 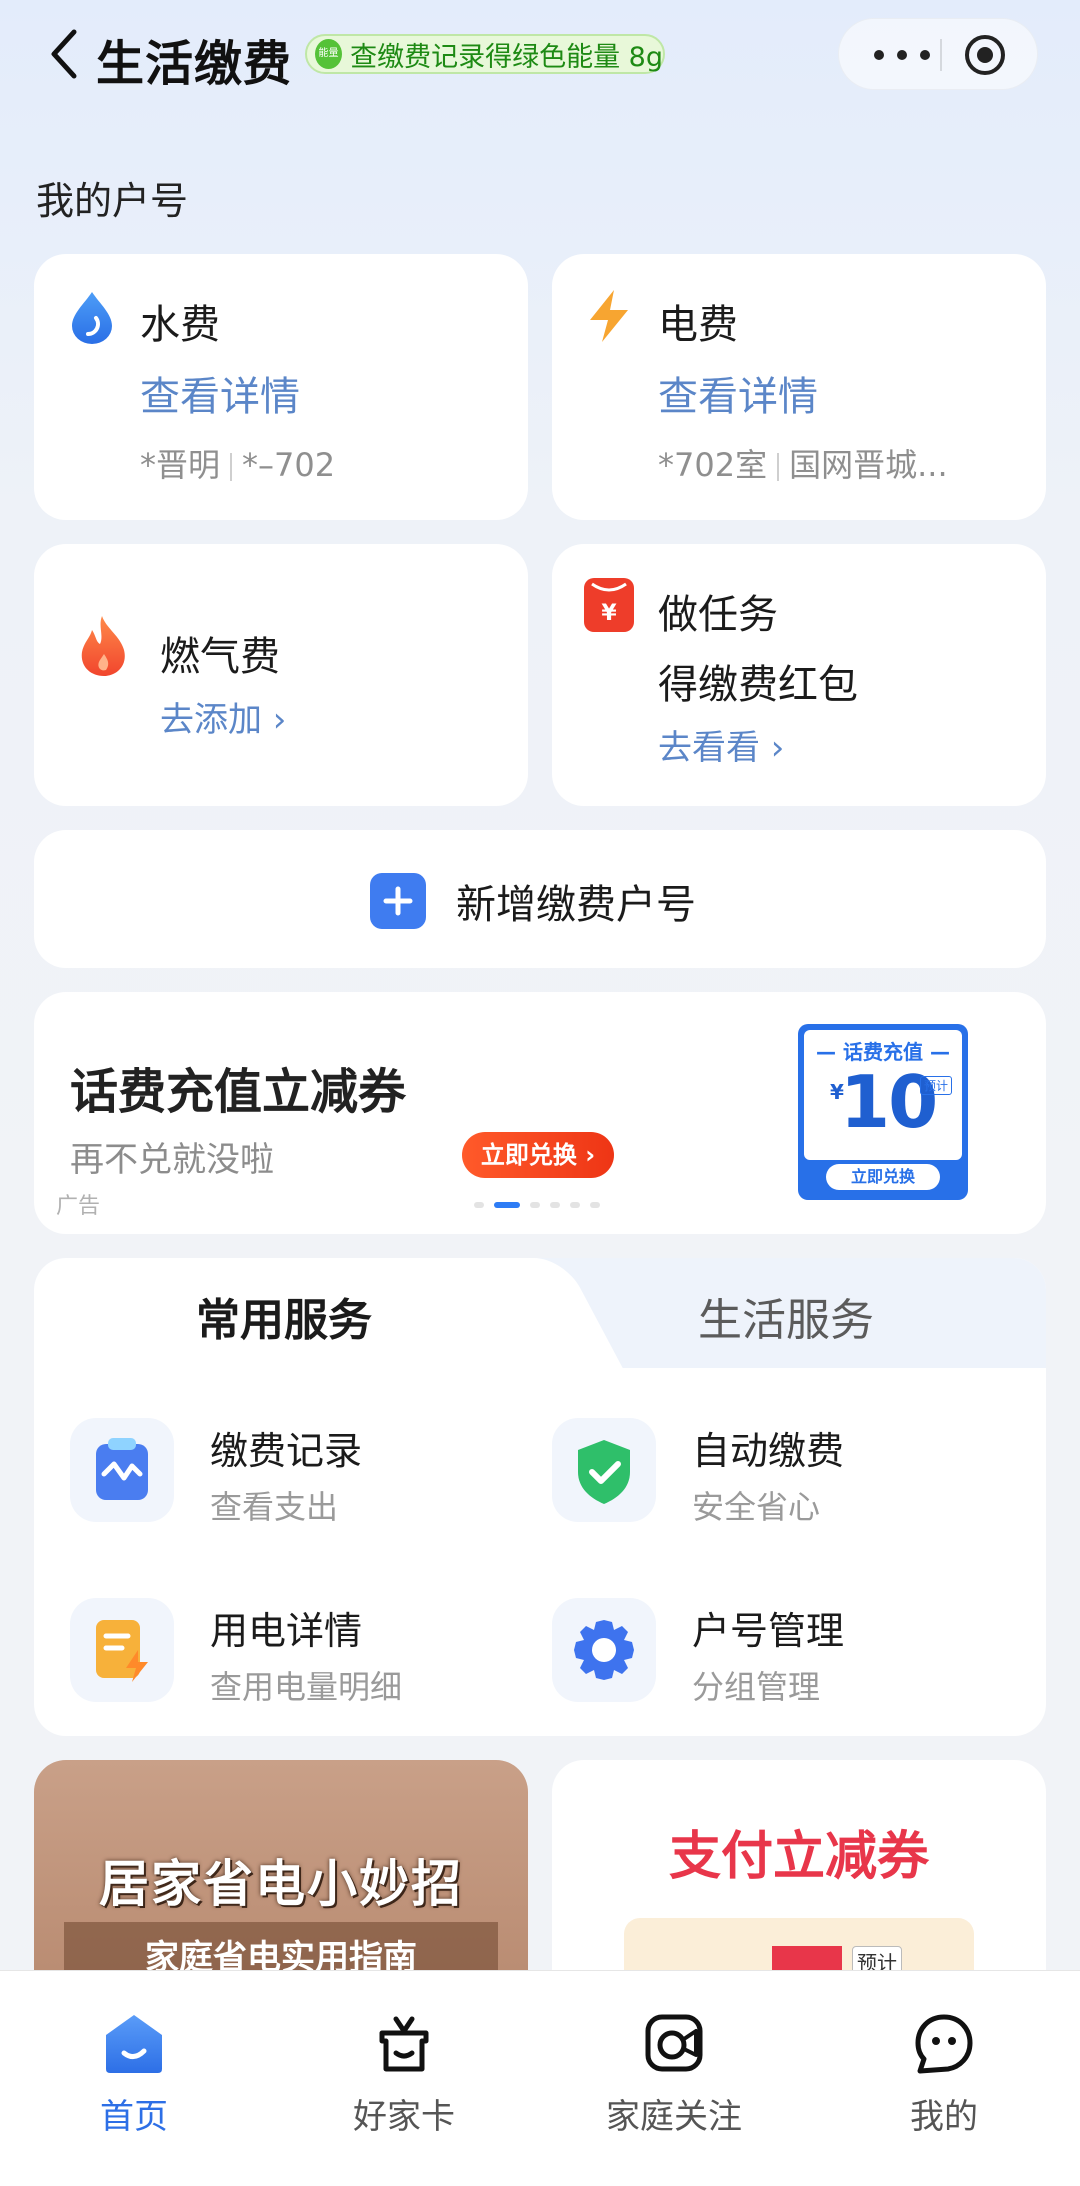 I want to click on promo-payment-coupon: 支付立减券 预计, so click(x=799, y=1880).